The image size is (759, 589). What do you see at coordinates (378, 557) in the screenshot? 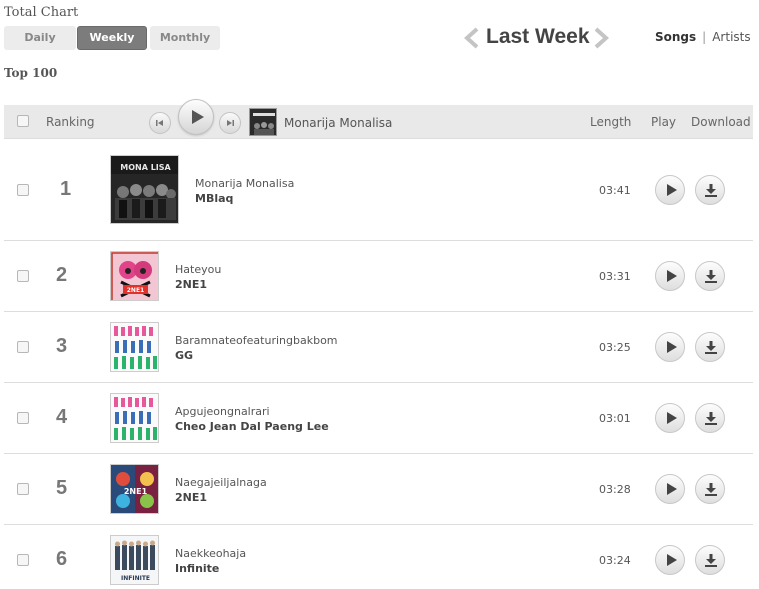
I see `chart-row: 6 INFINITE Naekkeohaja Infinite 03:24` at bounding box center [378, 557].